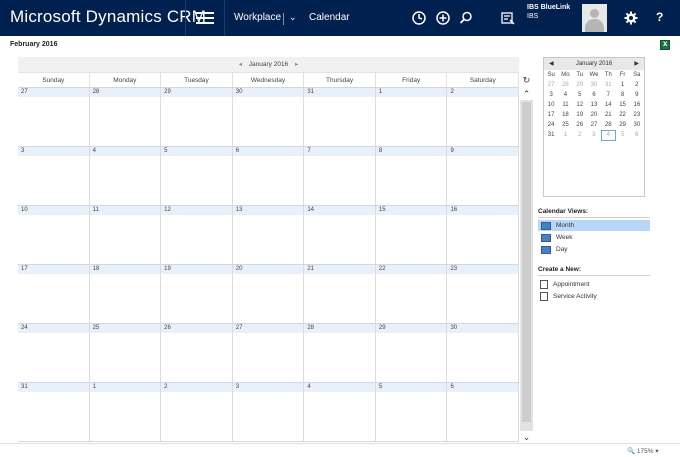  Describe the element at coordinates (340, 235) in the screenshot. I see `calendar-day-cell: 14` at that location.